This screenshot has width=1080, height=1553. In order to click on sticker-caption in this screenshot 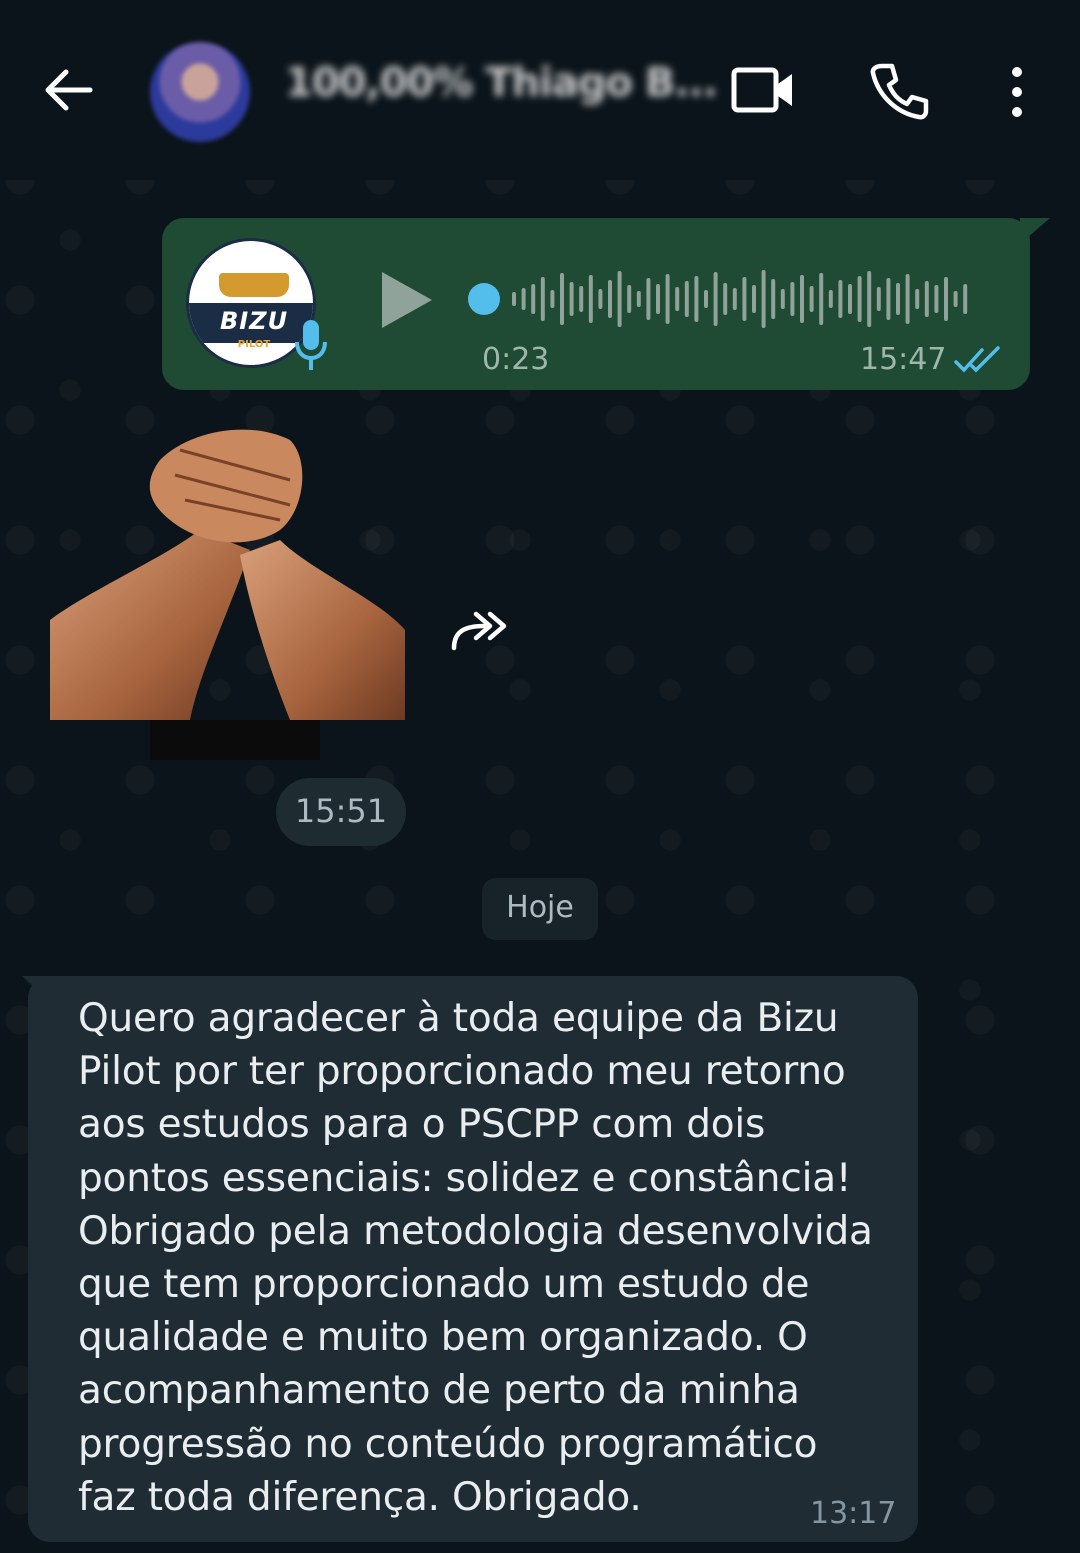, I will do `click(235, 740)`.